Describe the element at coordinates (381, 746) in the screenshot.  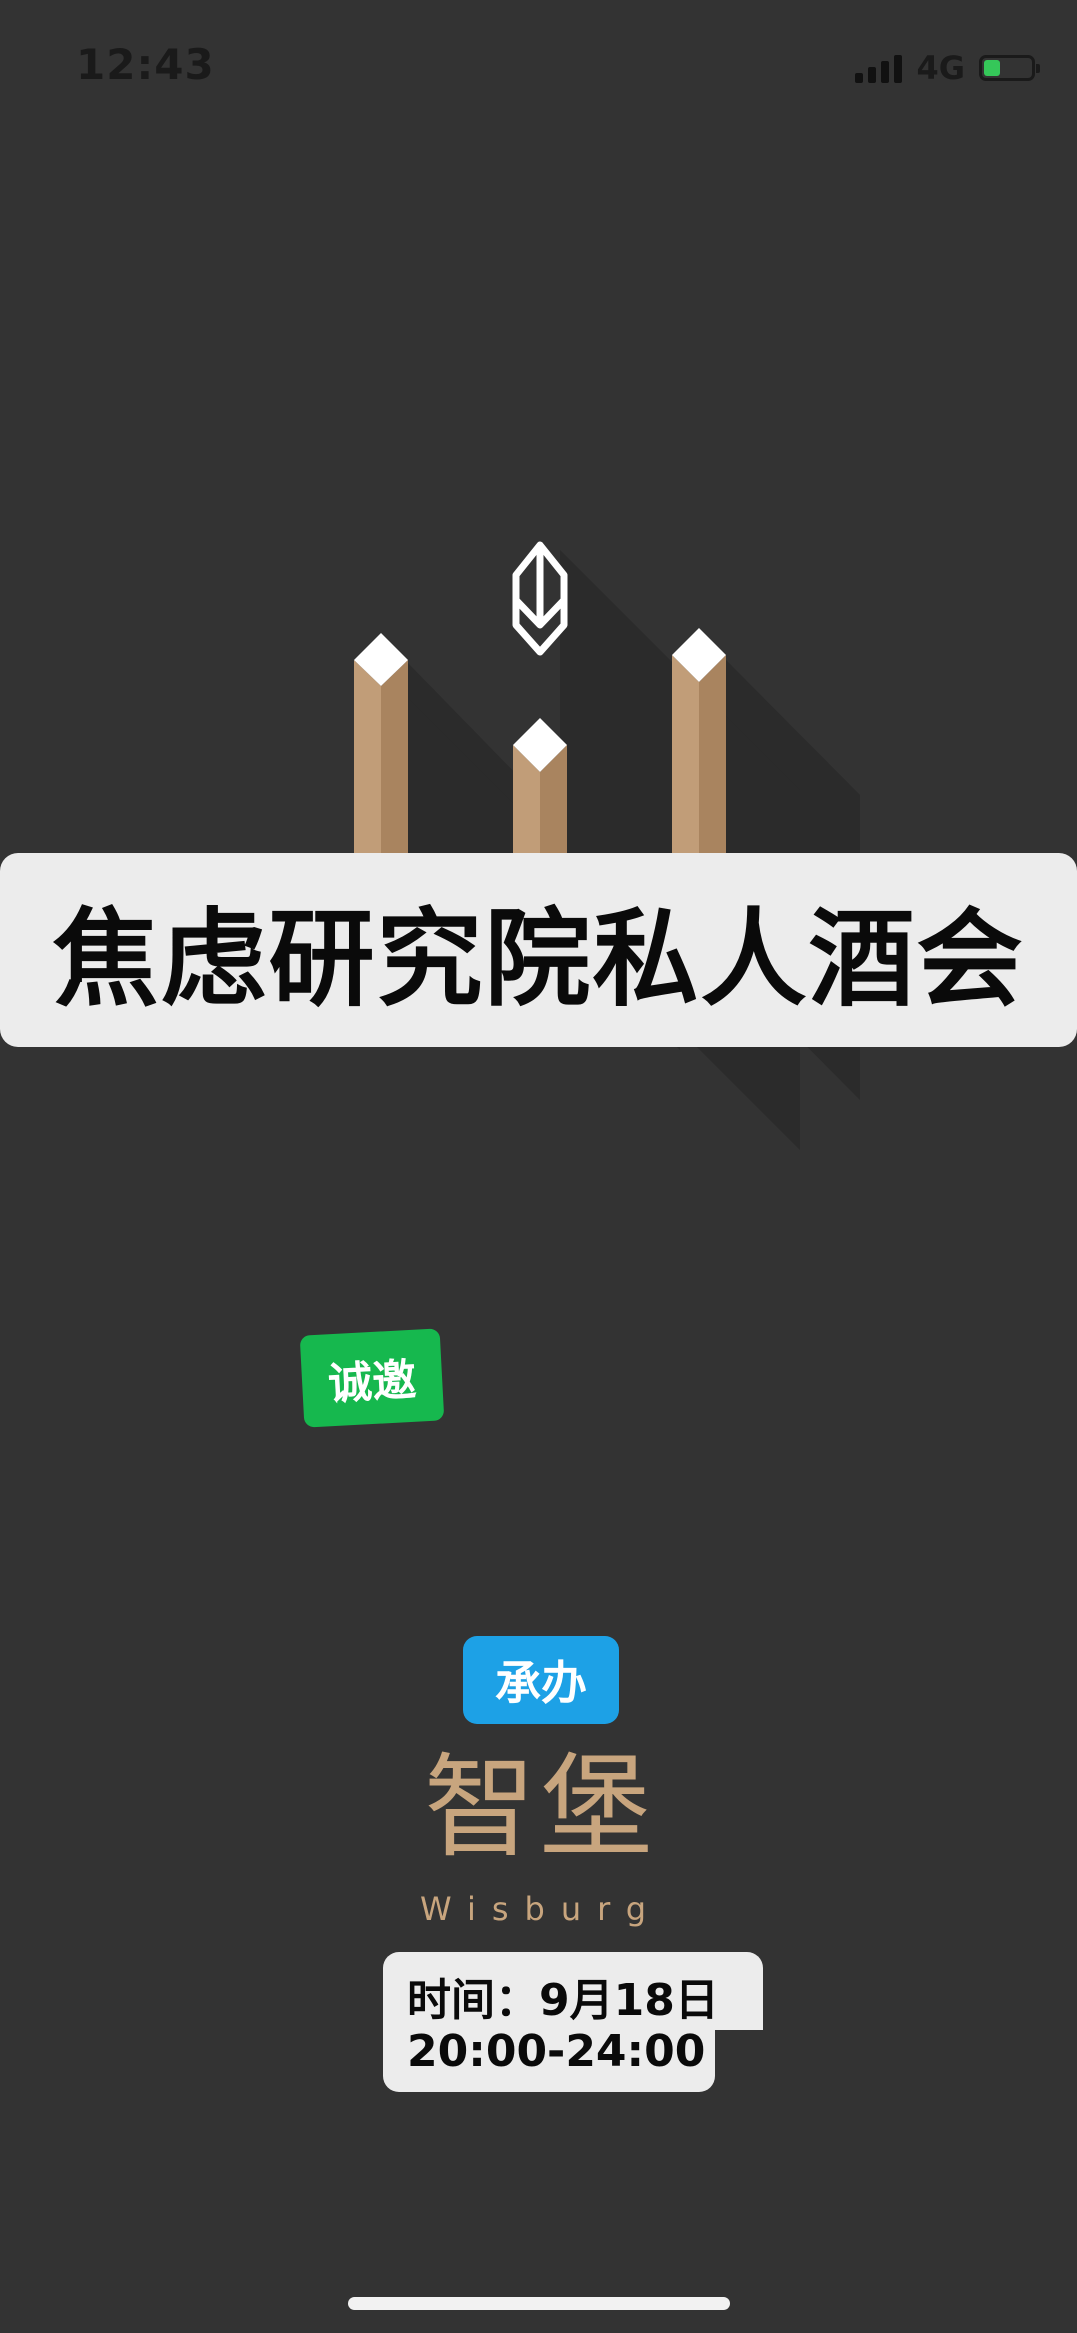
I see `left-pillar` at that location.